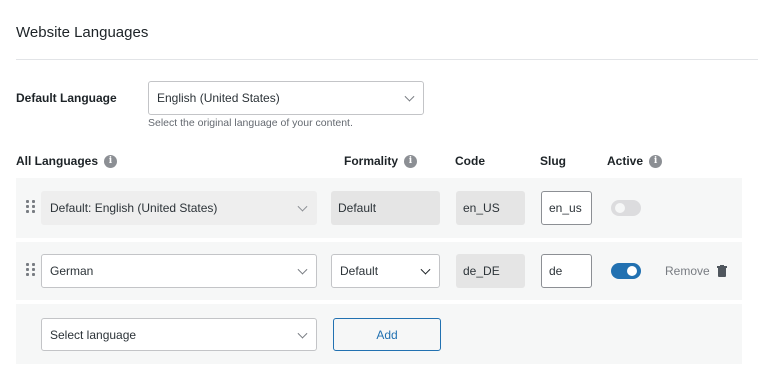  Describe the element at coordinates (72, 271) in the screenshot. I see `row-language-value: German` at that location.